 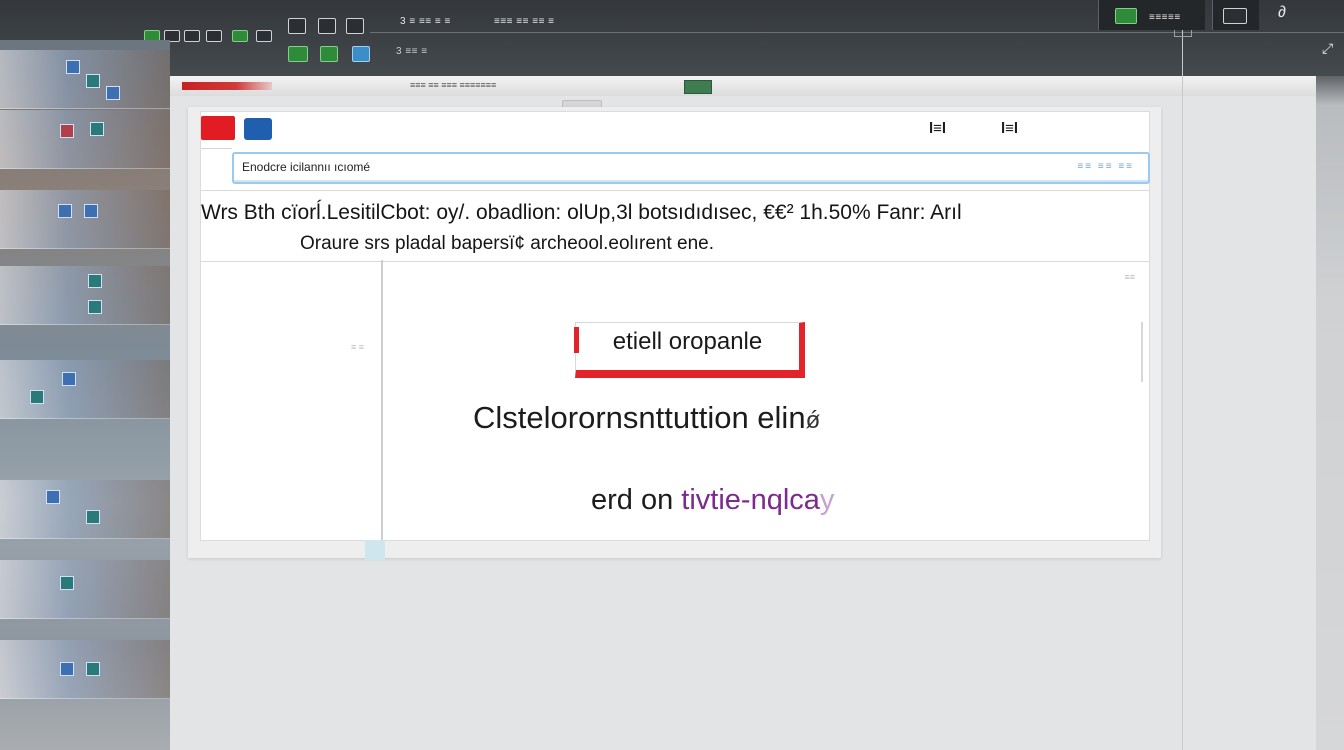 What do you see at coordinates (689, 350) in the screenshot?
I see `primary-action-button: etiell oropanle` at bounding box center [689, 350].